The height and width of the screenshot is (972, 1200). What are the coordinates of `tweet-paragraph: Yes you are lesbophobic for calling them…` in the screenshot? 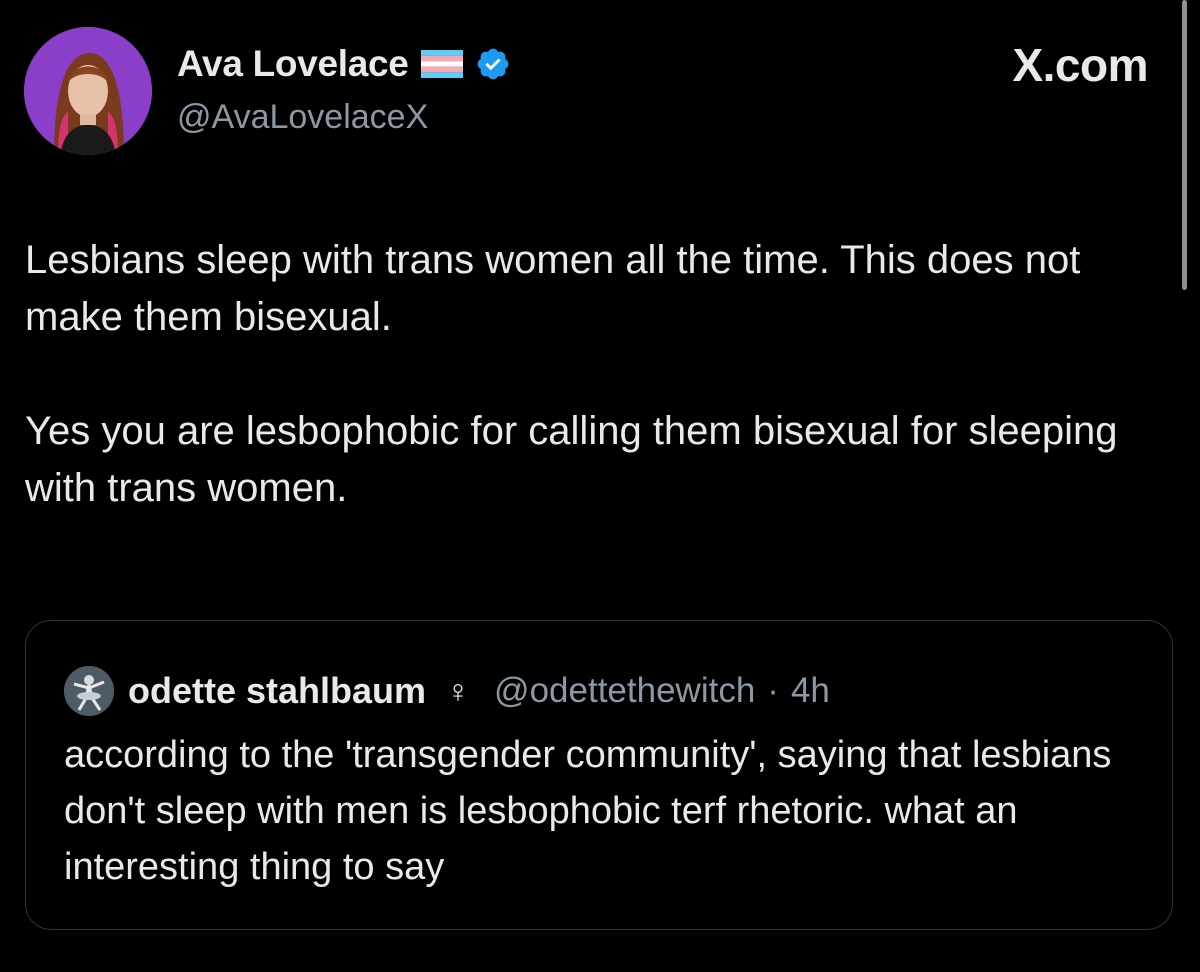 It's located at (571, 459).